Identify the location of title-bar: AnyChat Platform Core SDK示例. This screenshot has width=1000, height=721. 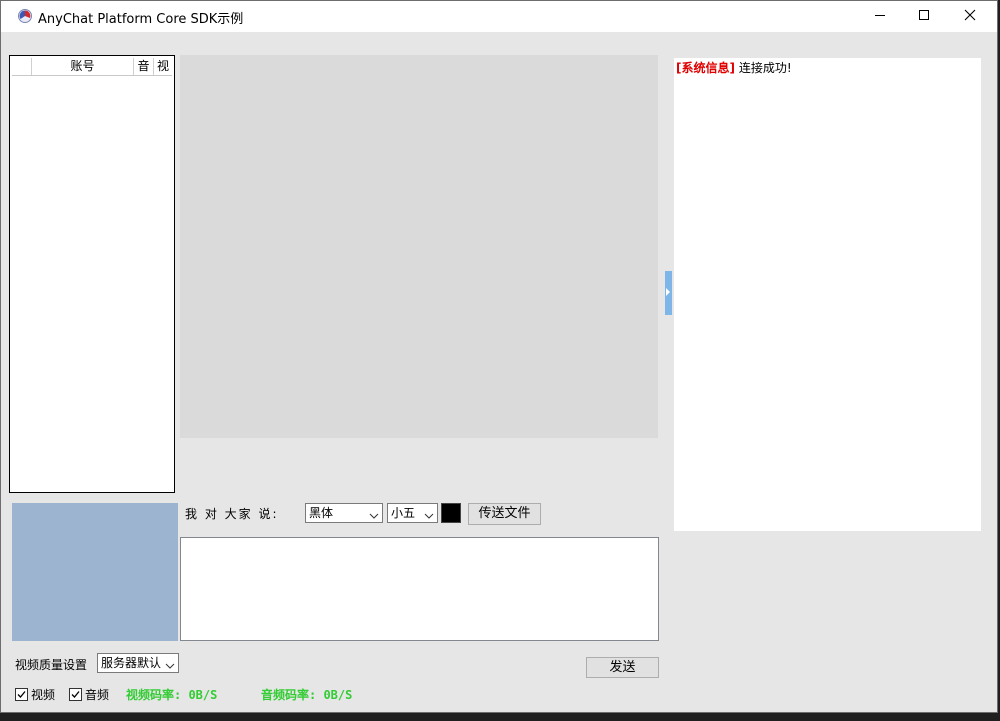
(499, 16).